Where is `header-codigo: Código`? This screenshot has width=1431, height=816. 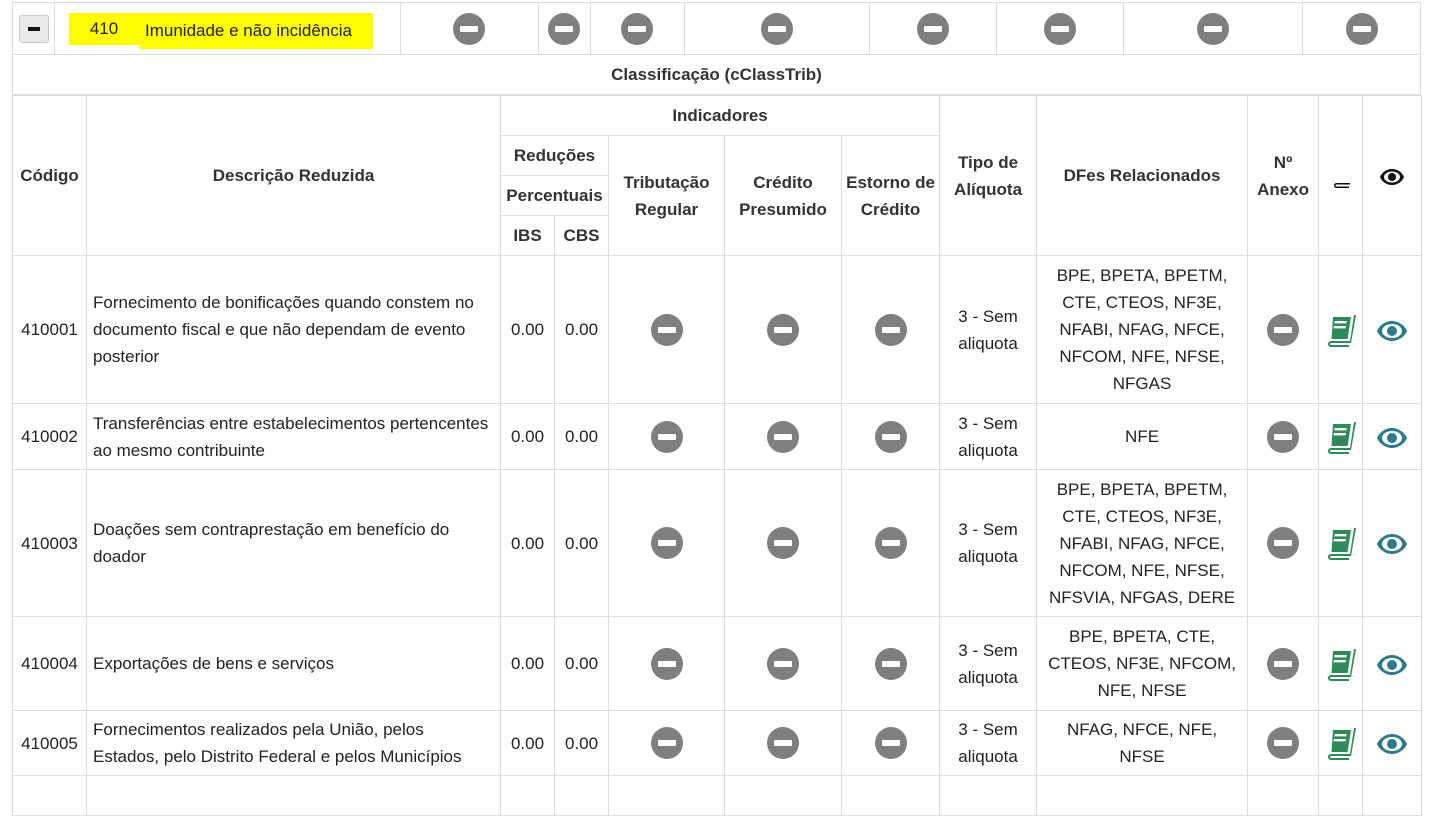 header-codigo: Código is located at coordinates (49, 175).